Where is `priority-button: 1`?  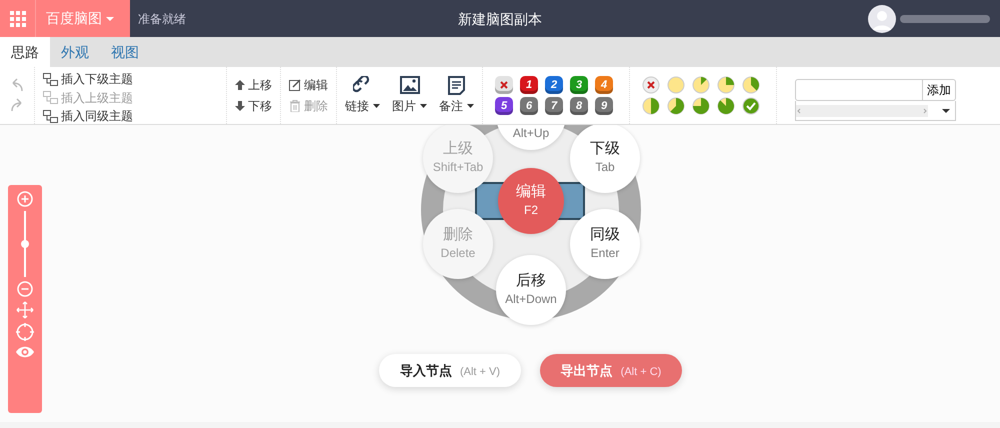 priority-button: 1 is located at coordinates (529, 85).